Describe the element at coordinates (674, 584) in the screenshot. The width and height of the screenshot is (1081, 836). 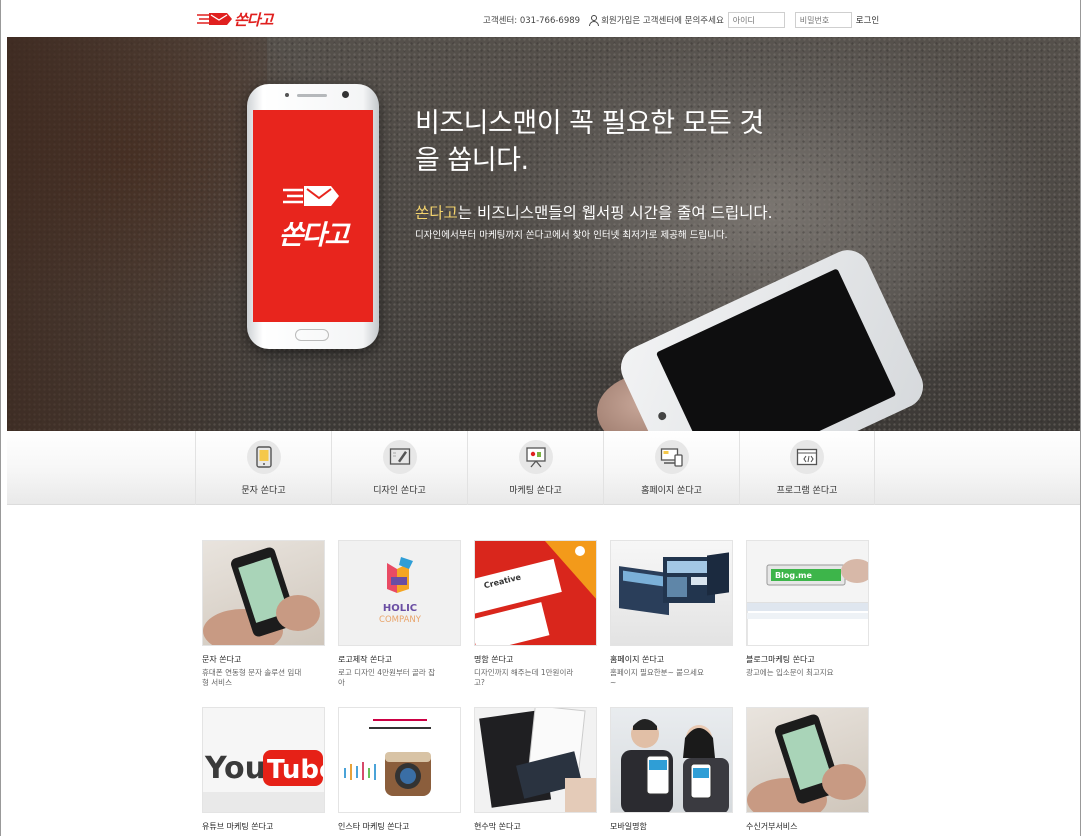
I see `website-screens-image` at that location.